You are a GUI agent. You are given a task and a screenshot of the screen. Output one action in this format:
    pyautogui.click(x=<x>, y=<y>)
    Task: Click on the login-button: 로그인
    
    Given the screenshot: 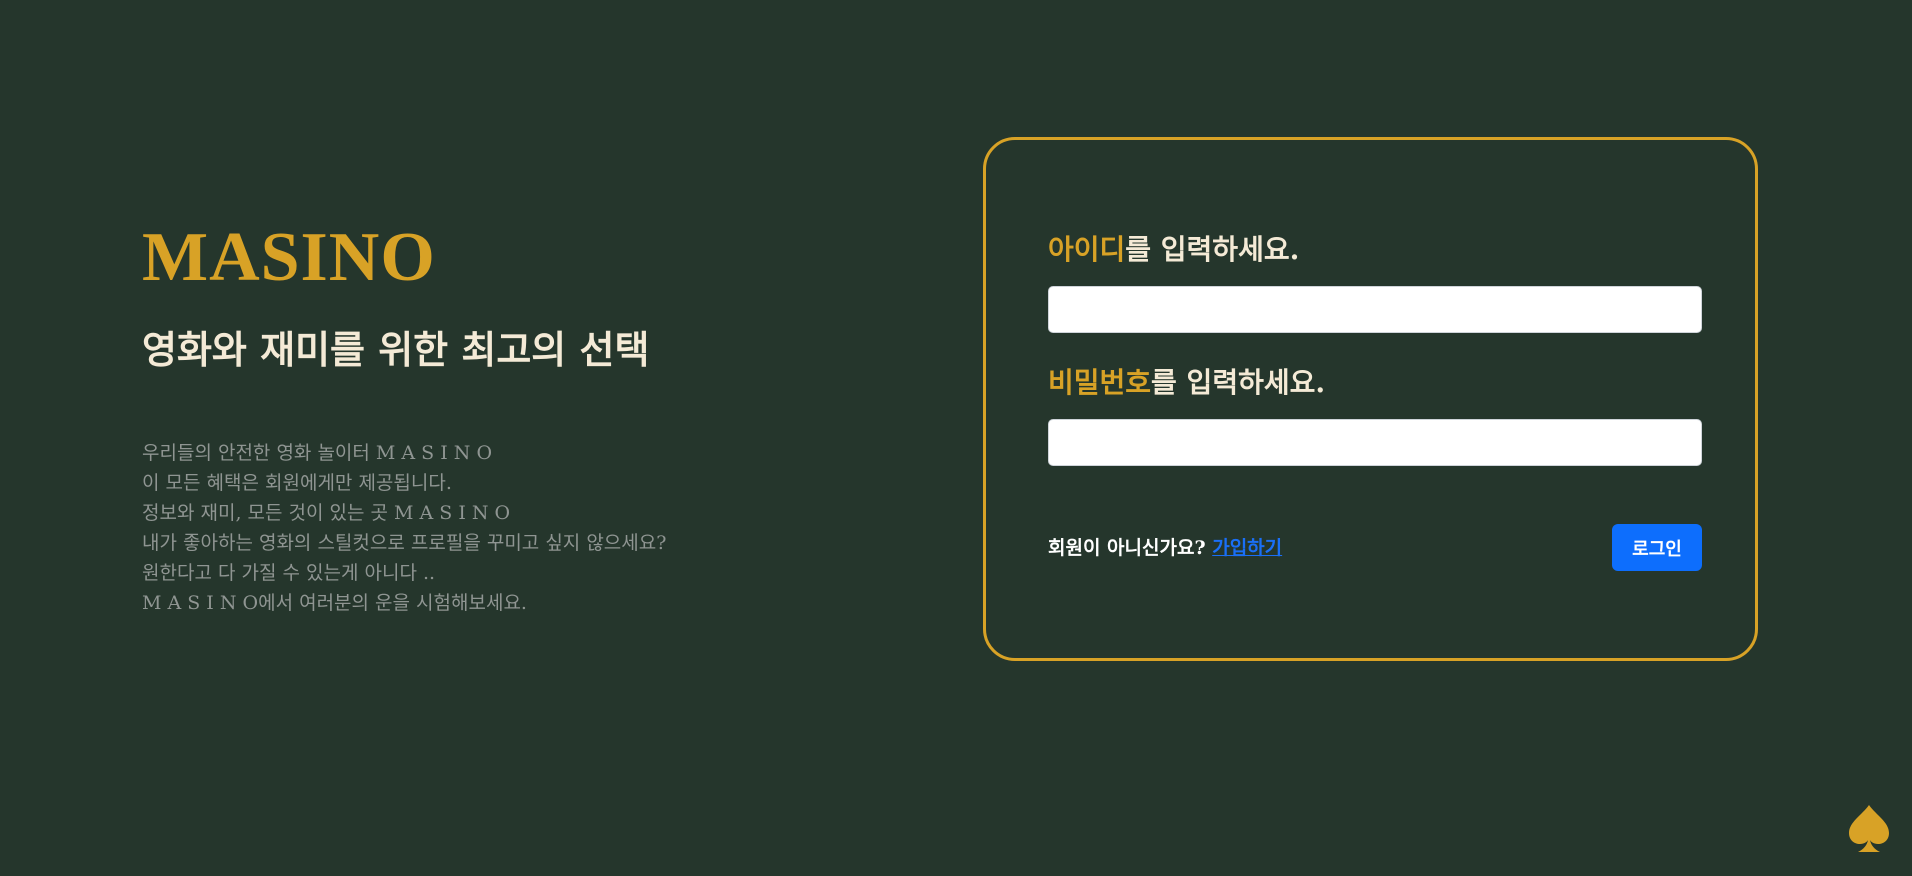 What is the action you would take?
    pyautogui.click(x=1657, y=547)
    